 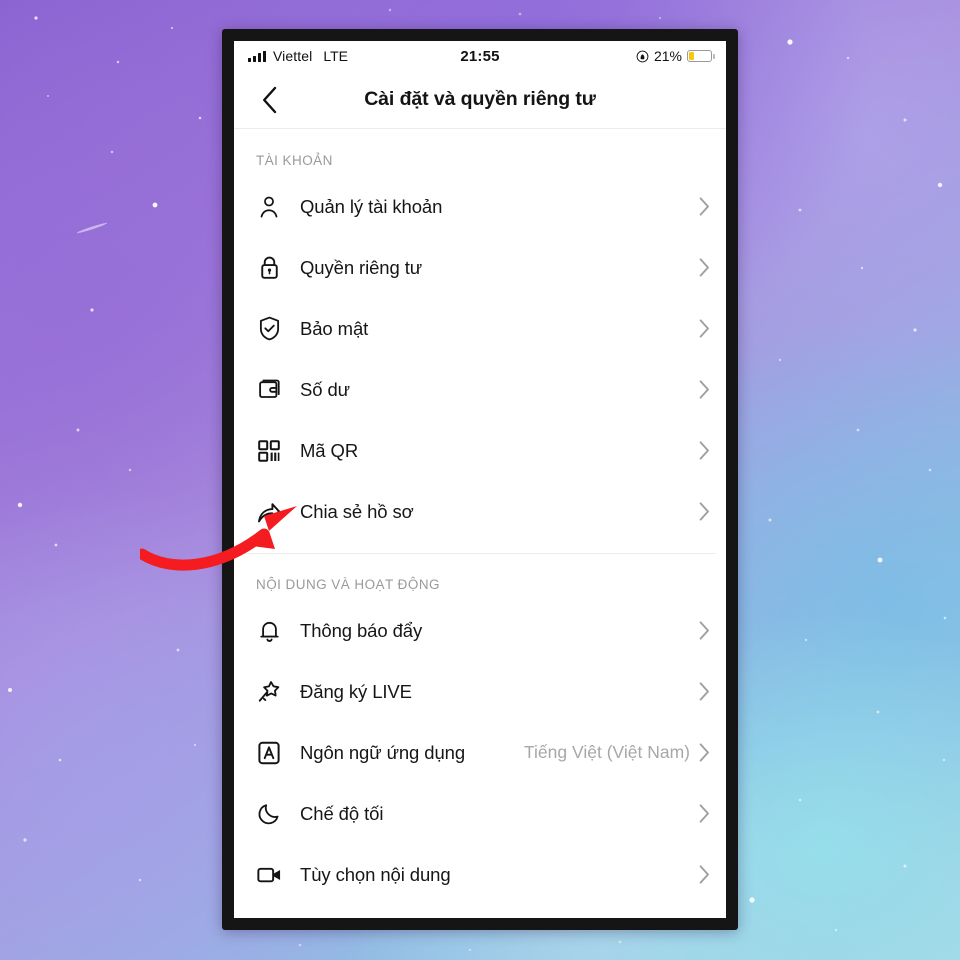 I want to click on page-title: Cài đặt và quyền riêng tư, so click(x=480, y=99).